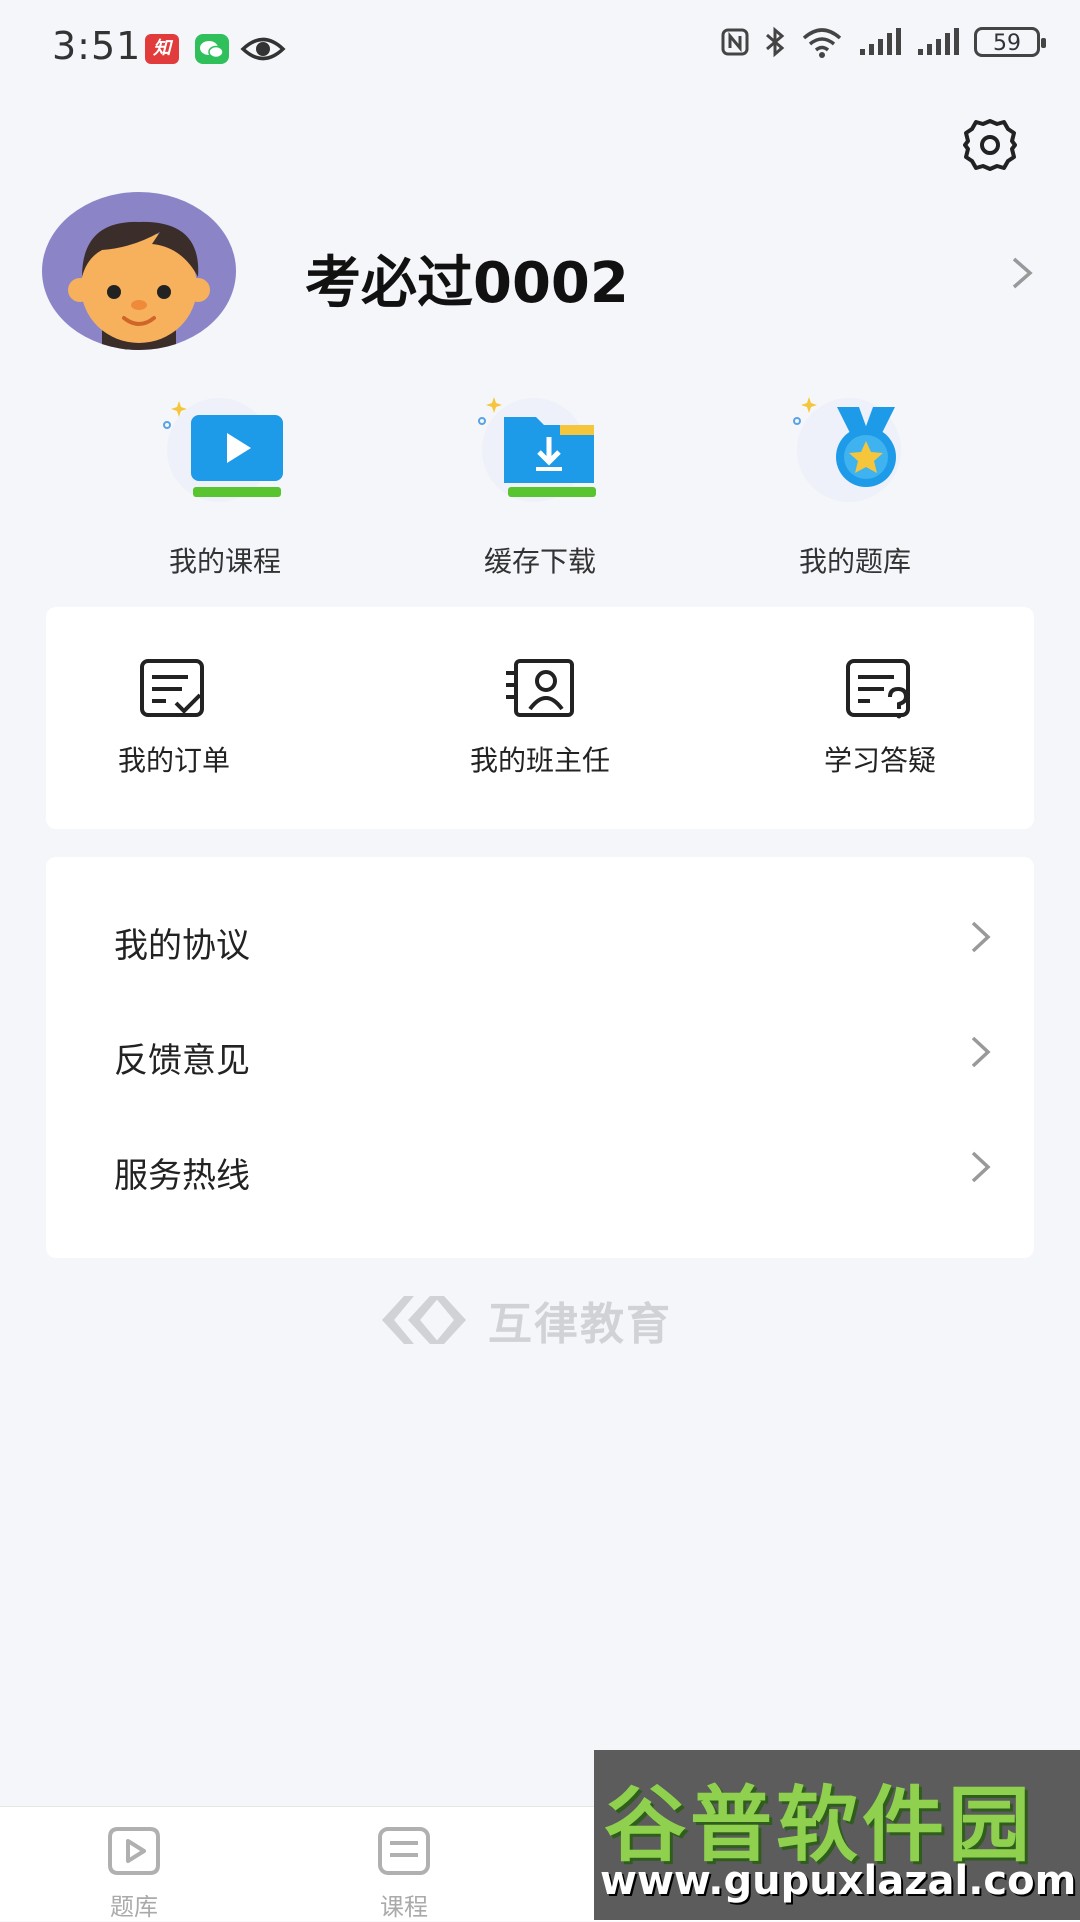  What do you see at coordinates (182, 1176) in the screenshot?
I see `menu-item-label: 服务热线` at bounding box center [182, 1176].